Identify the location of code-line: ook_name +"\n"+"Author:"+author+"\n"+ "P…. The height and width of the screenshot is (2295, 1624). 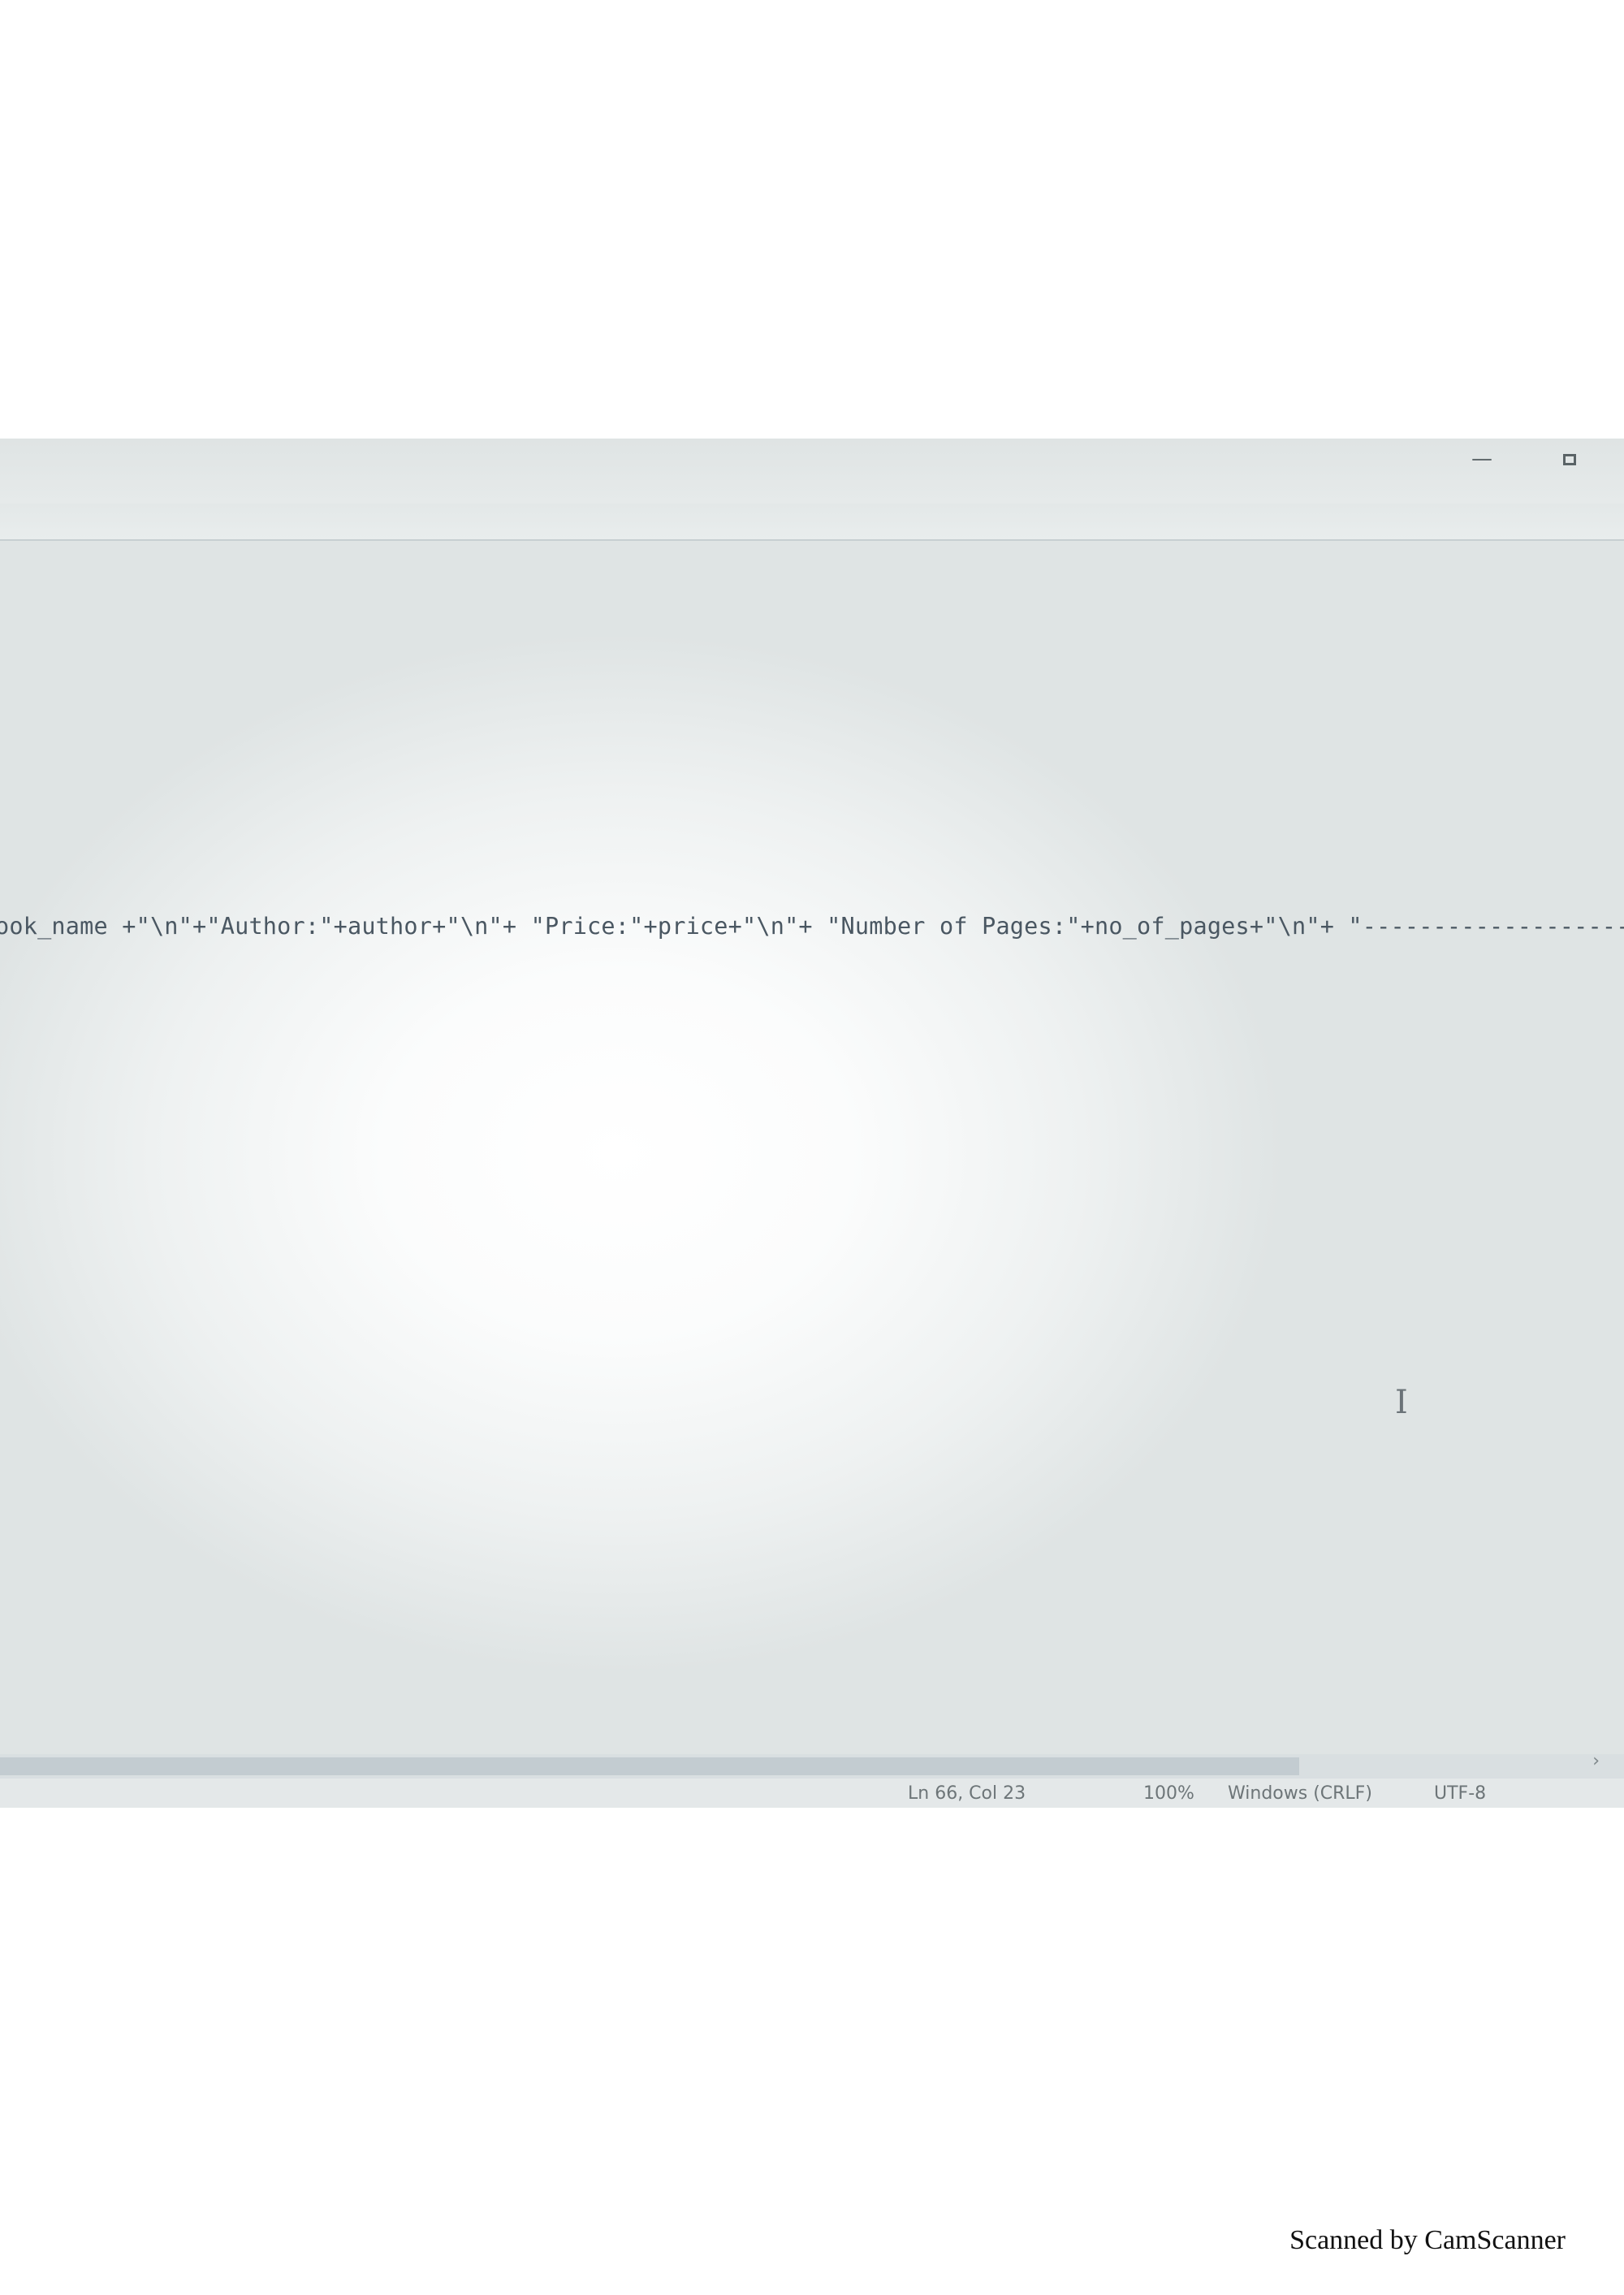
(812, 927).